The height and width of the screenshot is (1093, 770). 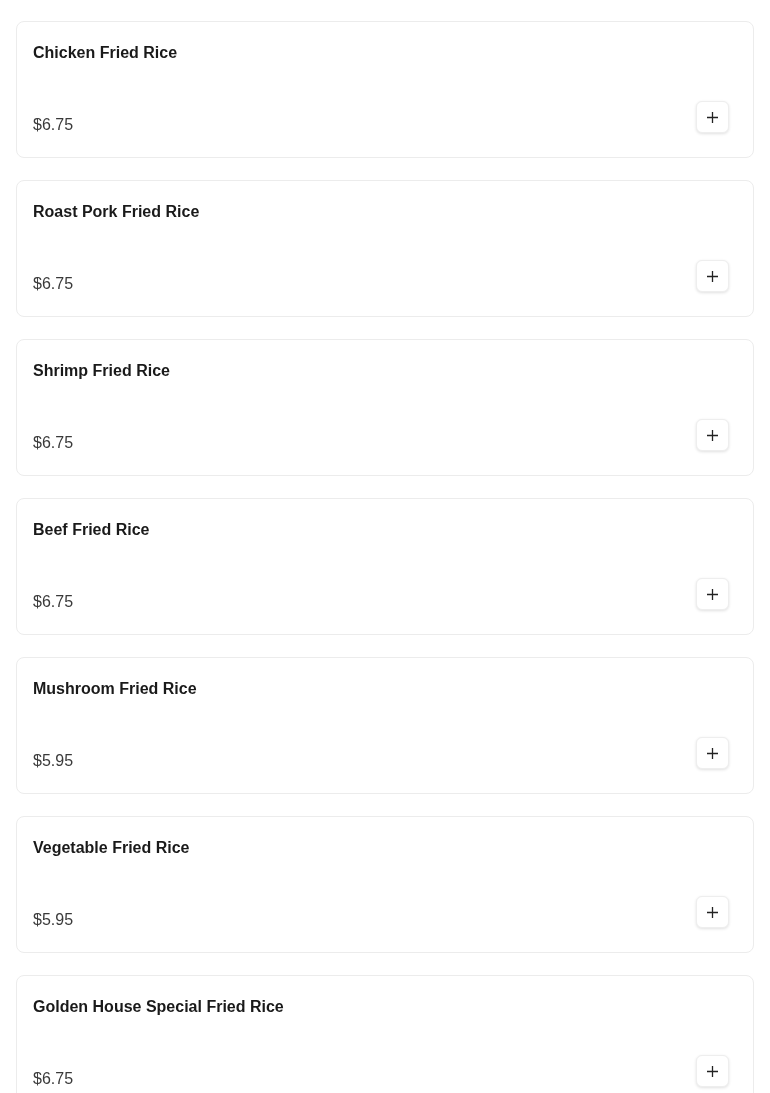 I want to click on item-name: Mushroom Fried Rice, so click(x=115, y=689).